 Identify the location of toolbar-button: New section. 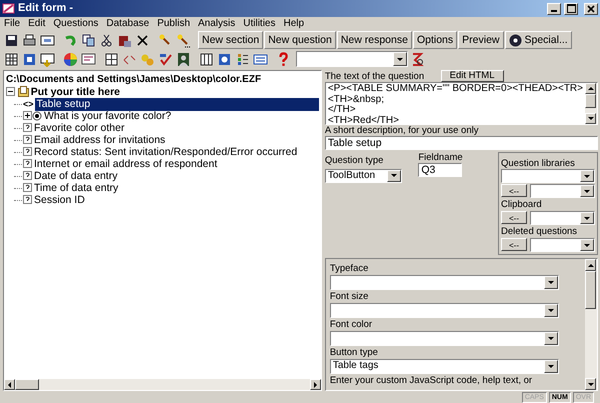
(231, 40).